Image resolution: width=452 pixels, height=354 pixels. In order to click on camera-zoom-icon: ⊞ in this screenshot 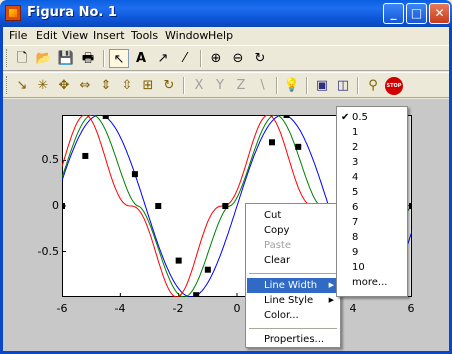, I will do `click(148, 85)`.